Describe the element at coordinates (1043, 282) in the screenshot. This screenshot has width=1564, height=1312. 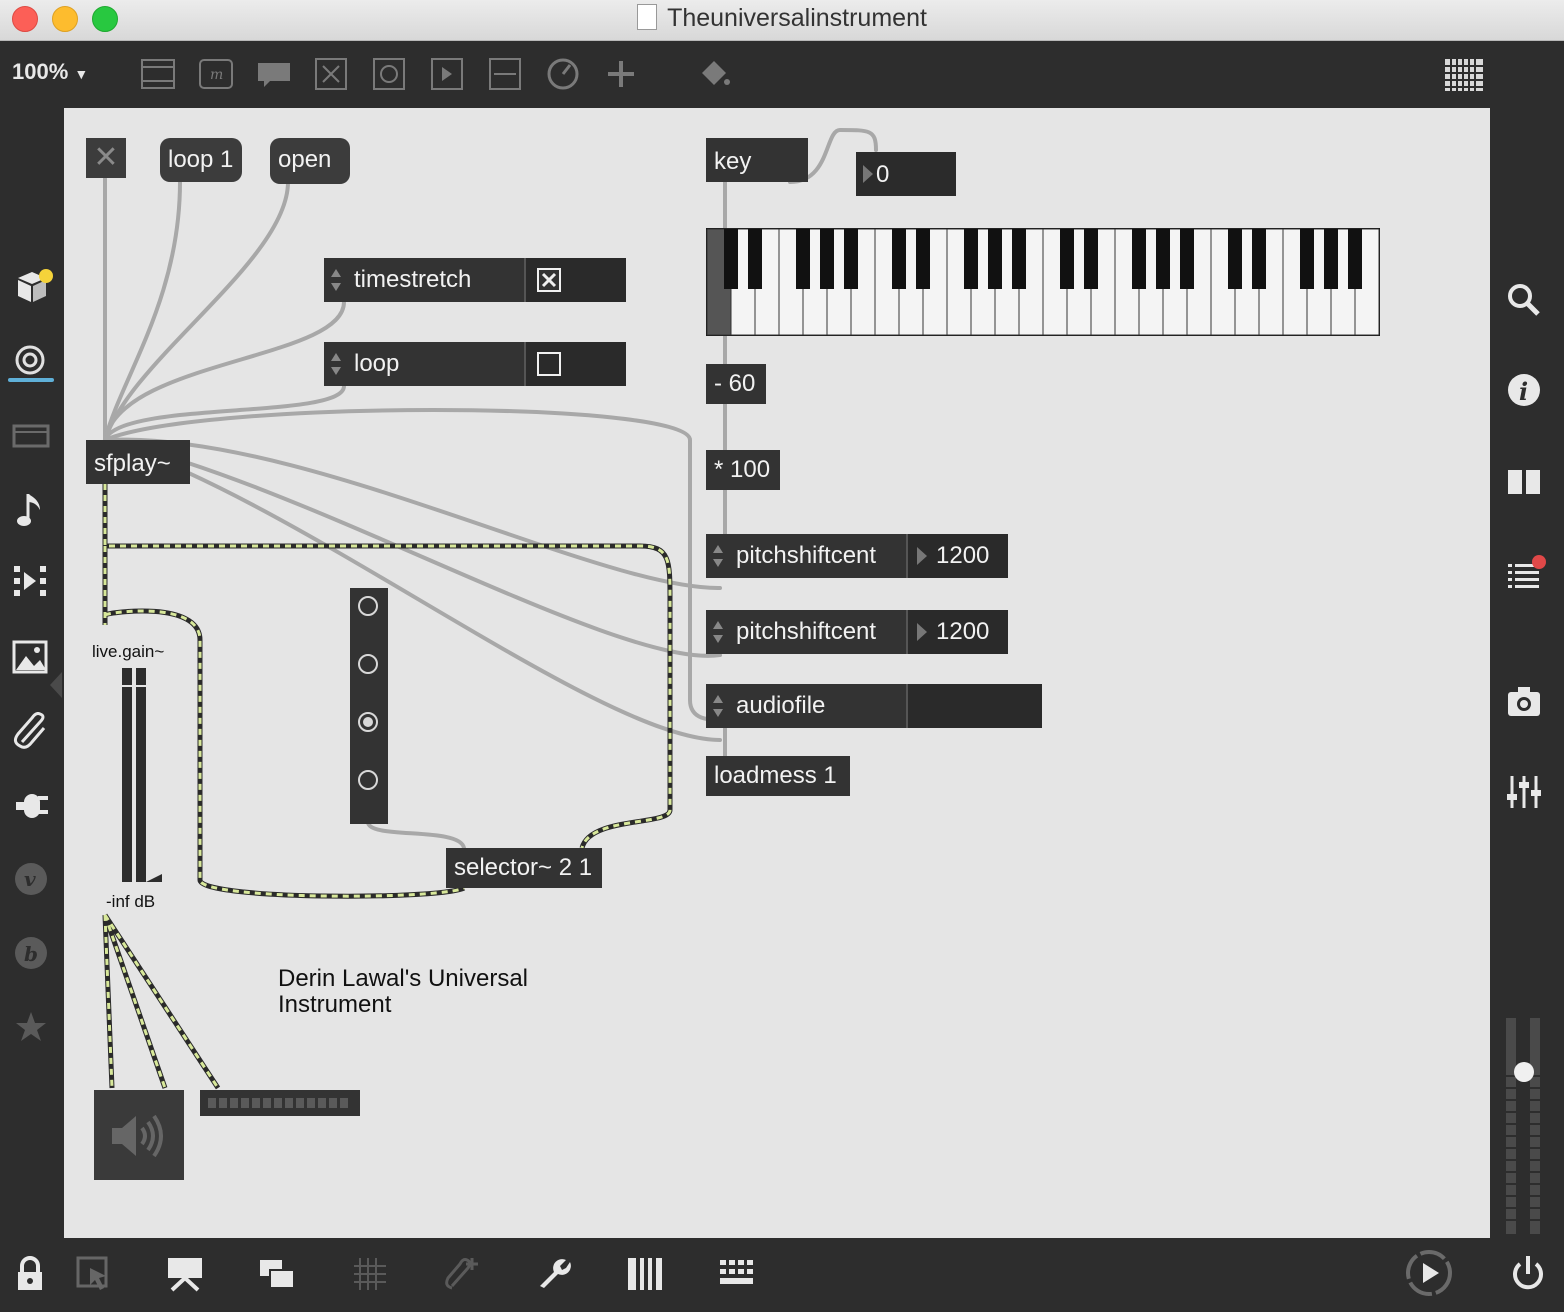
I see `kslider-keyboard` at that location.